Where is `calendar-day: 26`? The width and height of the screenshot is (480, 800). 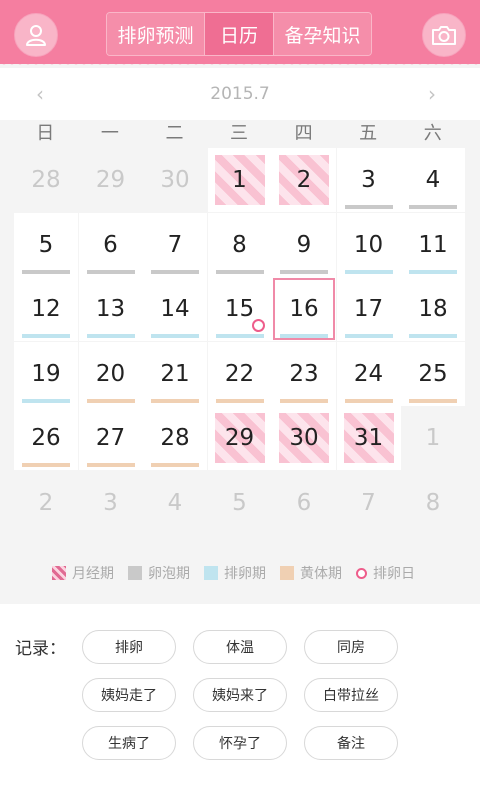
calendar-day: 26 is located at coordinates (46, 438).